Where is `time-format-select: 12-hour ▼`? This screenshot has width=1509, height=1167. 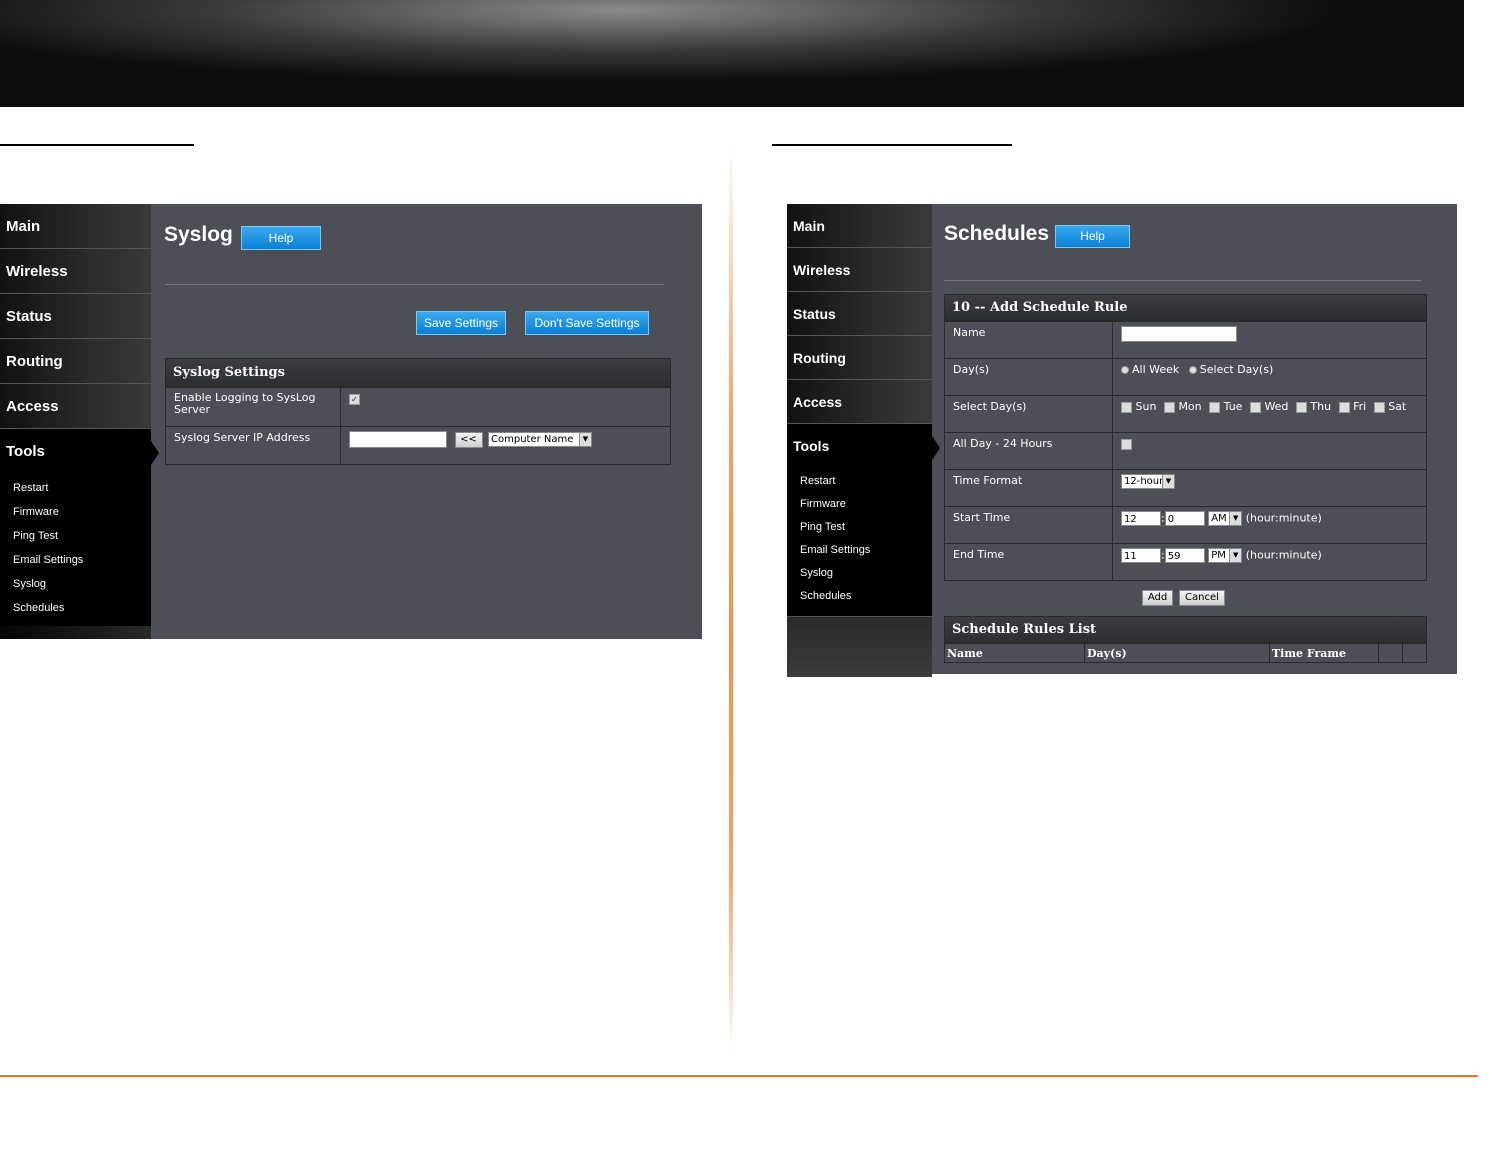
time-format-select: 12-hour ▼ is located at coordinates (1148, 481).